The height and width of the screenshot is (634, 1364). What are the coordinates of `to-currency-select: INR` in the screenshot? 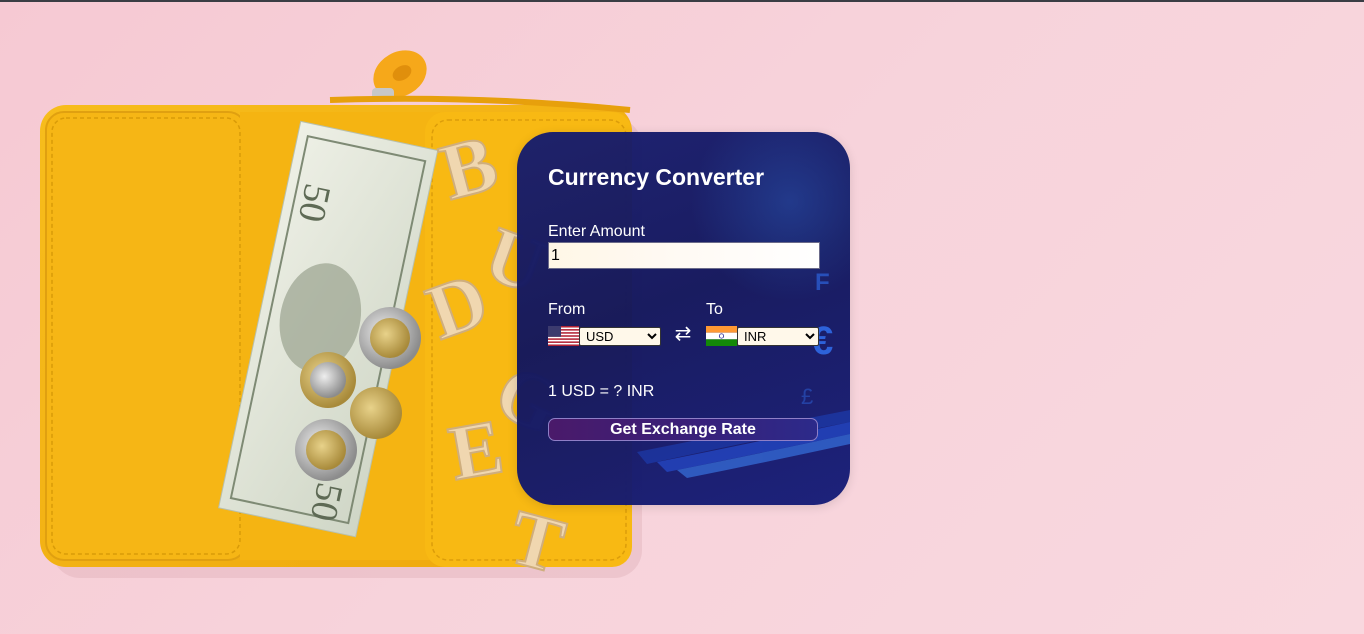 It's located at (778, 336).